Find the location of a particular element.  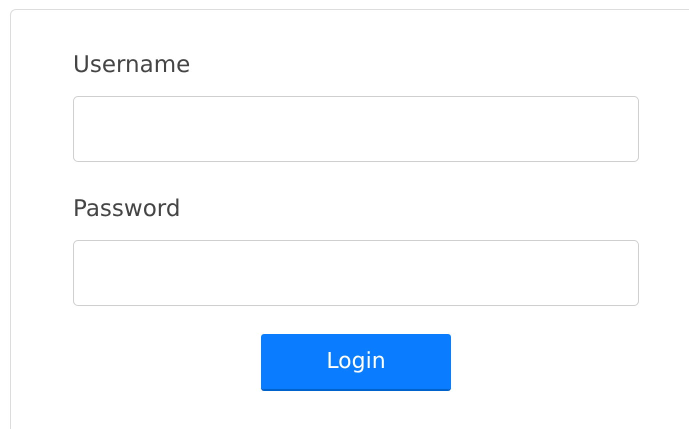

field-label: Password is located at coordinates (127, 209).